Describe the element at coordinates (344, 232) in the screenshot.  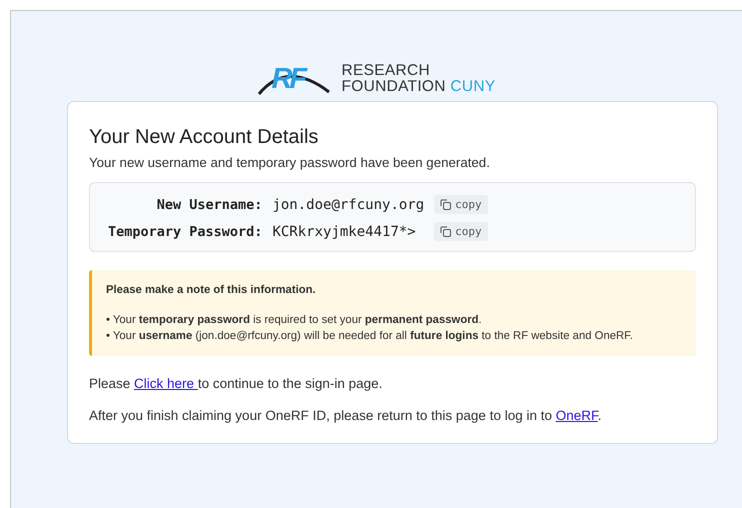
I see `field-value: KCRkrxyjmke4417*>` at that location.